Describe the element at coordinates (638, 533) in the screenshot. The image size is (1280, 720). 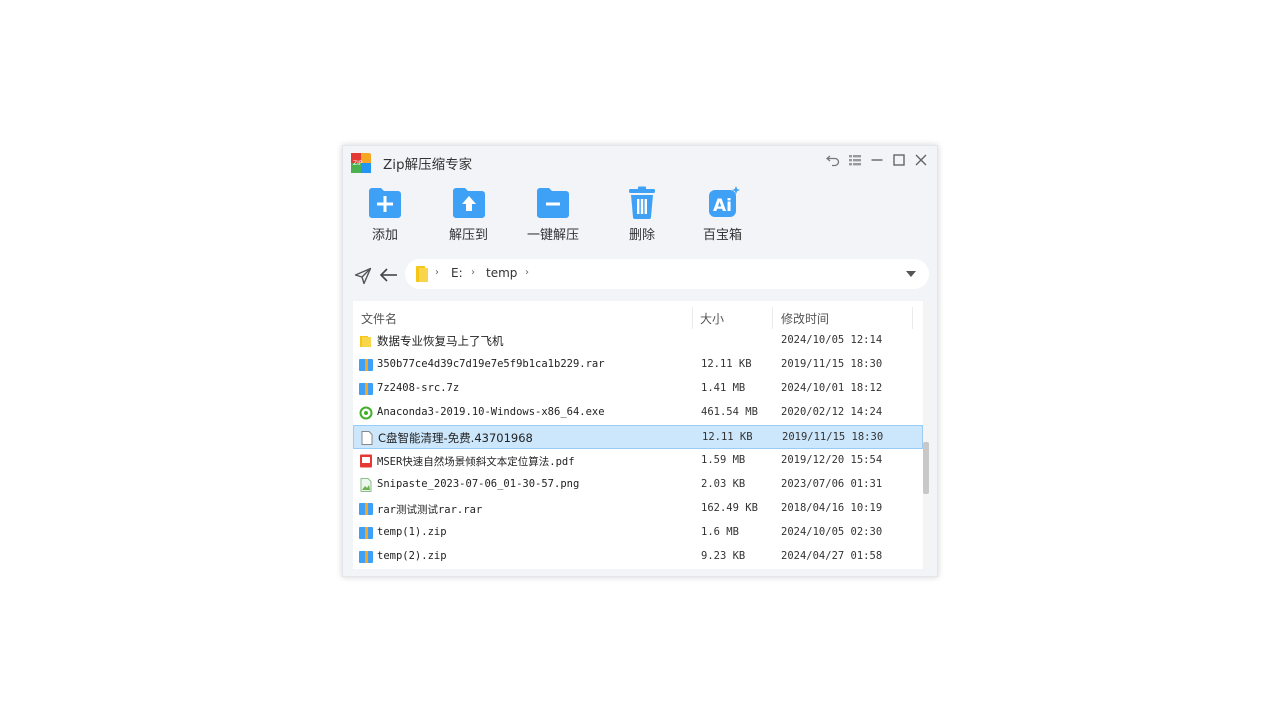
I see `table-row: temp(1).zip 1.6 MB 2024/10/05 02:30` at that location.